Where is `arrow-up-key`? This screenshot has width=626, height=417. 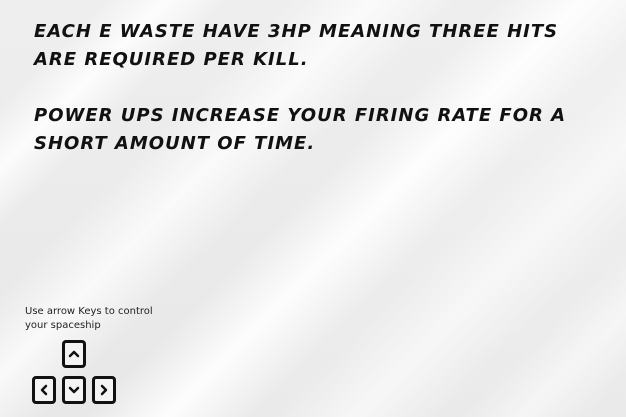 arrow-up-key is located at coordinates (74, 354).